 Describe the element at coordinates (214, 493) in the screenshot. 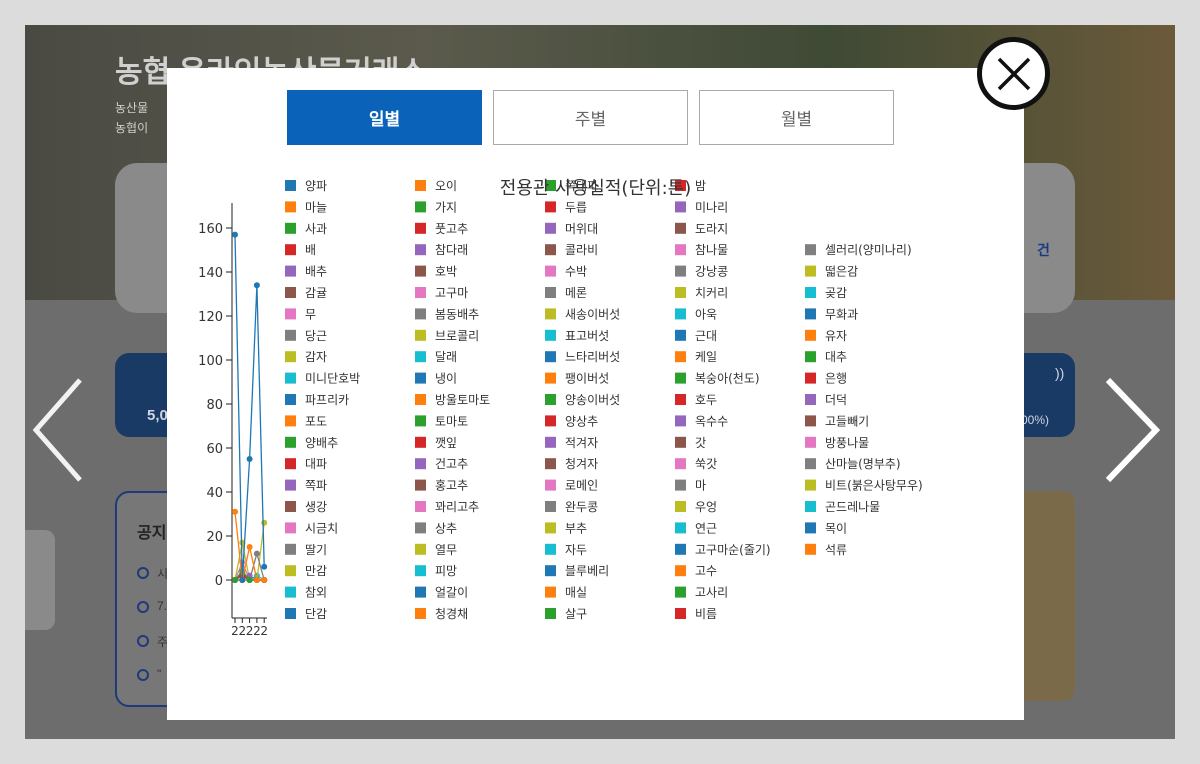

I see `y-tick-label: 40` at that location.